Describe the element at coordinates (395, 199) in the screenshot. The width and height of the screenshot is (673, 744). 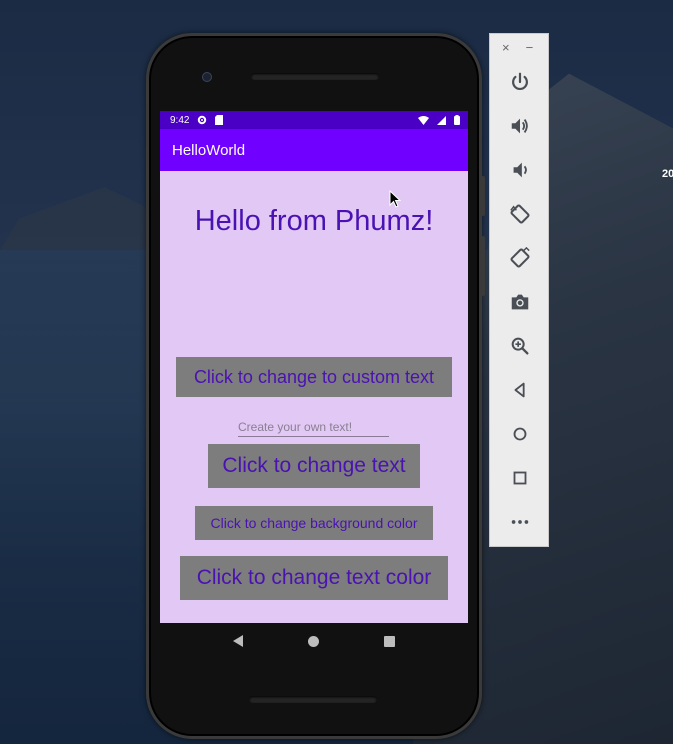
I see `mouse-cursor-icon` at that location.